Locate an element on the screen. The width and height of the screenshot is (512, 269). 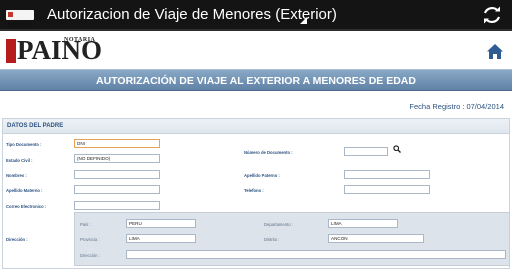
refresh-icon is located at coordinates (492, 15).